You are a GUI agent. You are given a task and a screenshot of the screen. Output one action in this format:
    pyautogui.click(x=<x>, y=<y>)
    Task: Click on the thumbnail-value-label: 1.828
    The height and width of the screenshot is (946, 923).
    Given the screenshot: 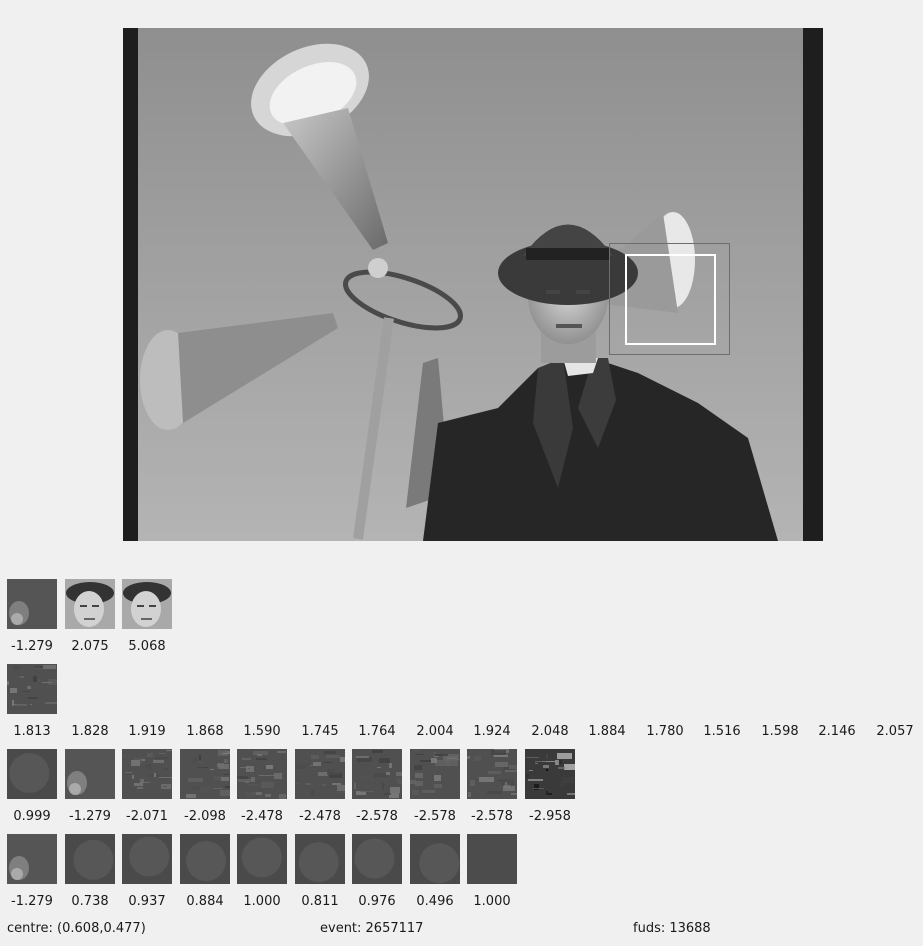 What is the action you would take?
    pyautogui.click(x=90, y=731)
    